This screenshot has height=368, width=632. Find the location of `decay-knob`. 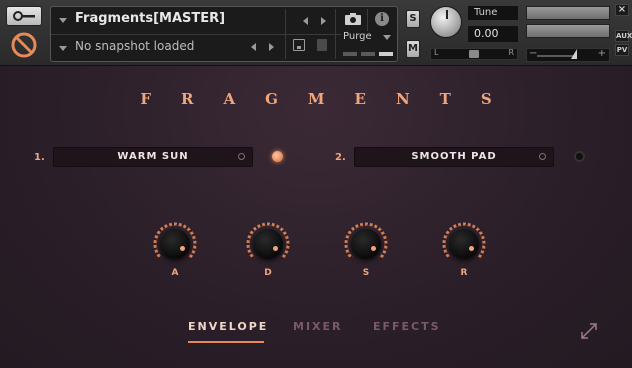

decay-knob is located at coordinates (268, 244).